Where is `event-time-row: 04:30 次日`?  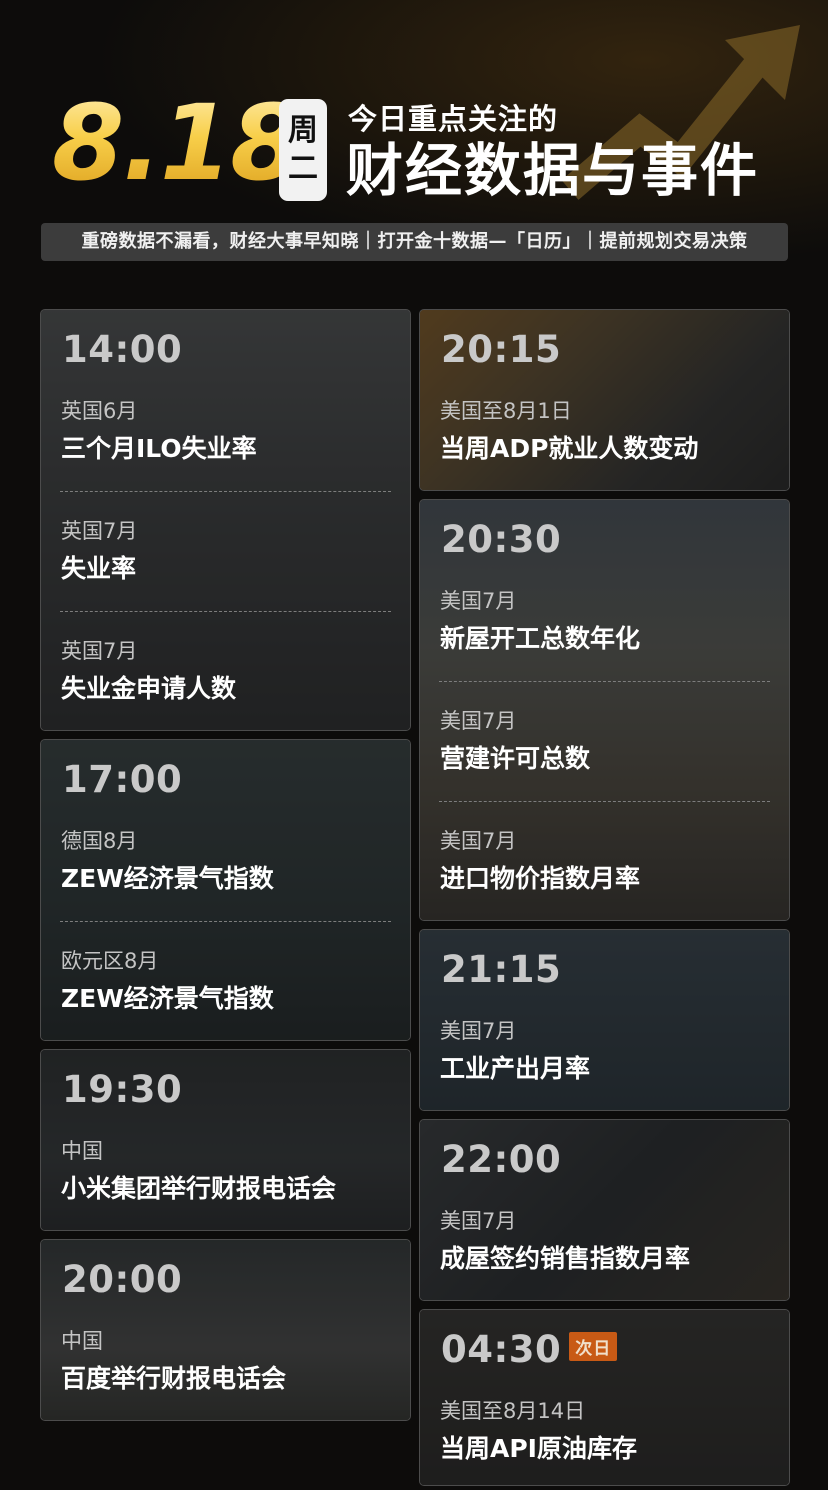
event-time-row: 04:30 次日 is located at coordinates (529, 1349).